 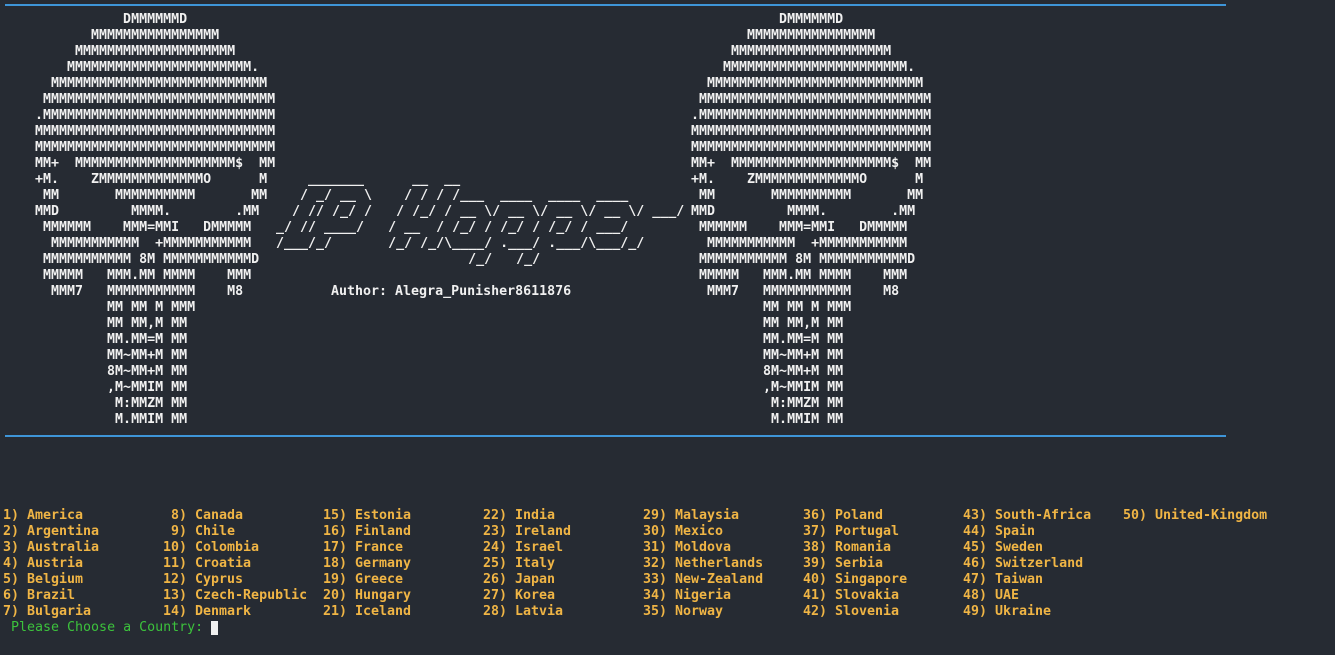 What do you see at coordinates (235, 532) in the screenshot?
I see `menu-item: 9) Chile` at bounding box center [235, 532].